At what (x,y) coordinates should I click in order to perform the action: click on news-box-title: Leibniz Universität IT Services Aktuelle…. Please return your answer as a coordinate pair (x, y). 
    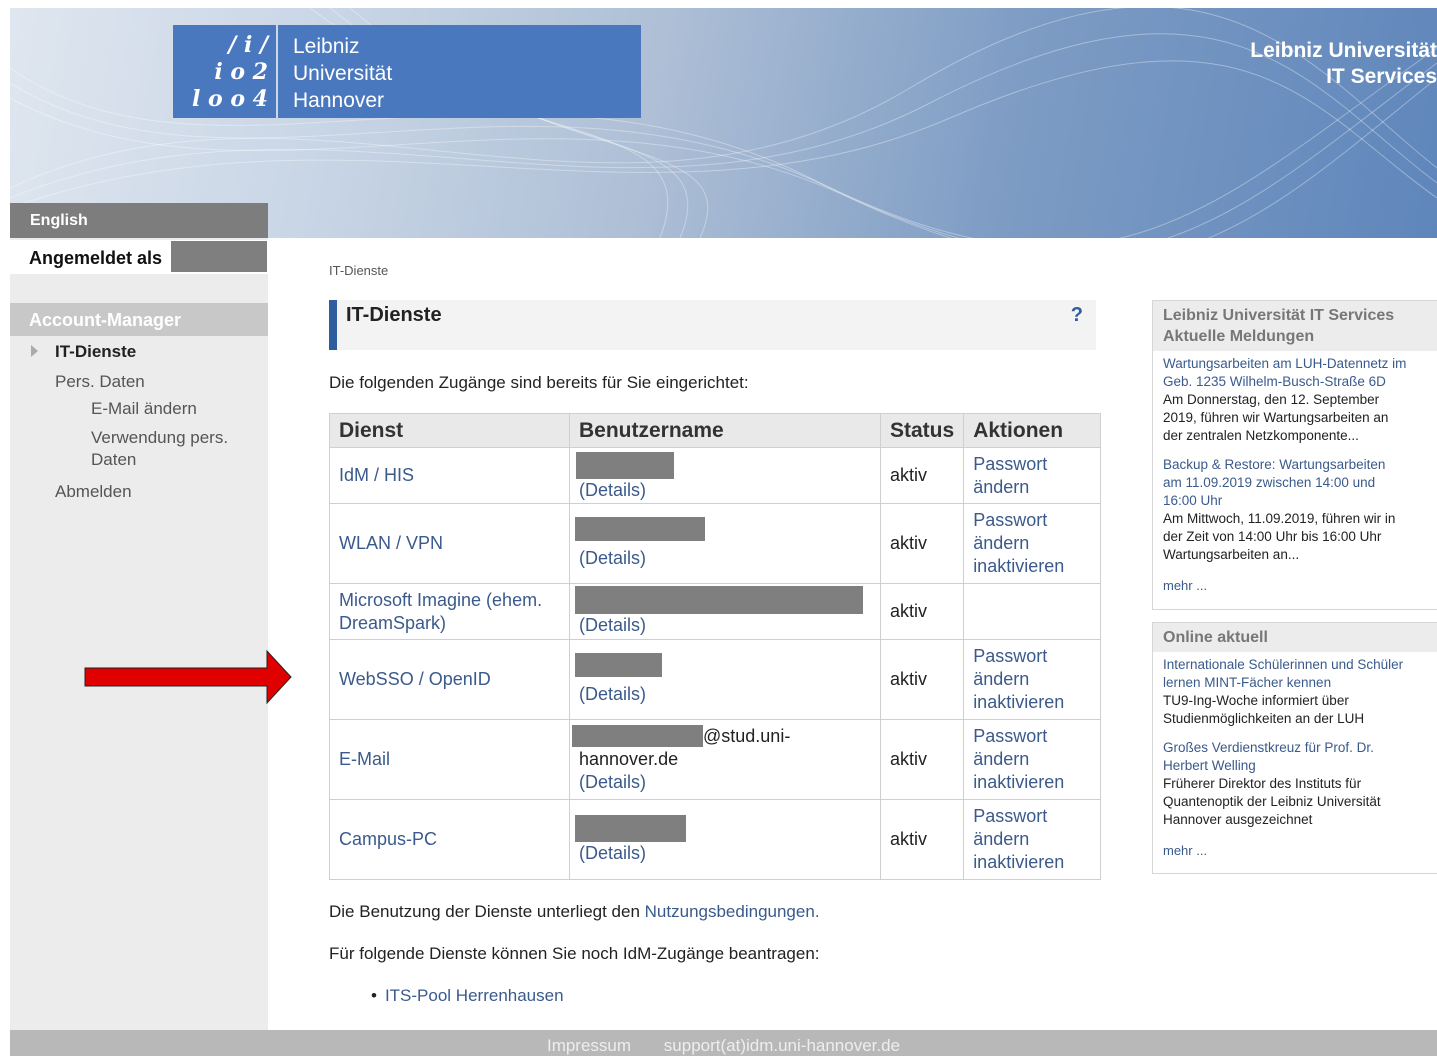
    Looking at the image, I should click on (1295, 326).